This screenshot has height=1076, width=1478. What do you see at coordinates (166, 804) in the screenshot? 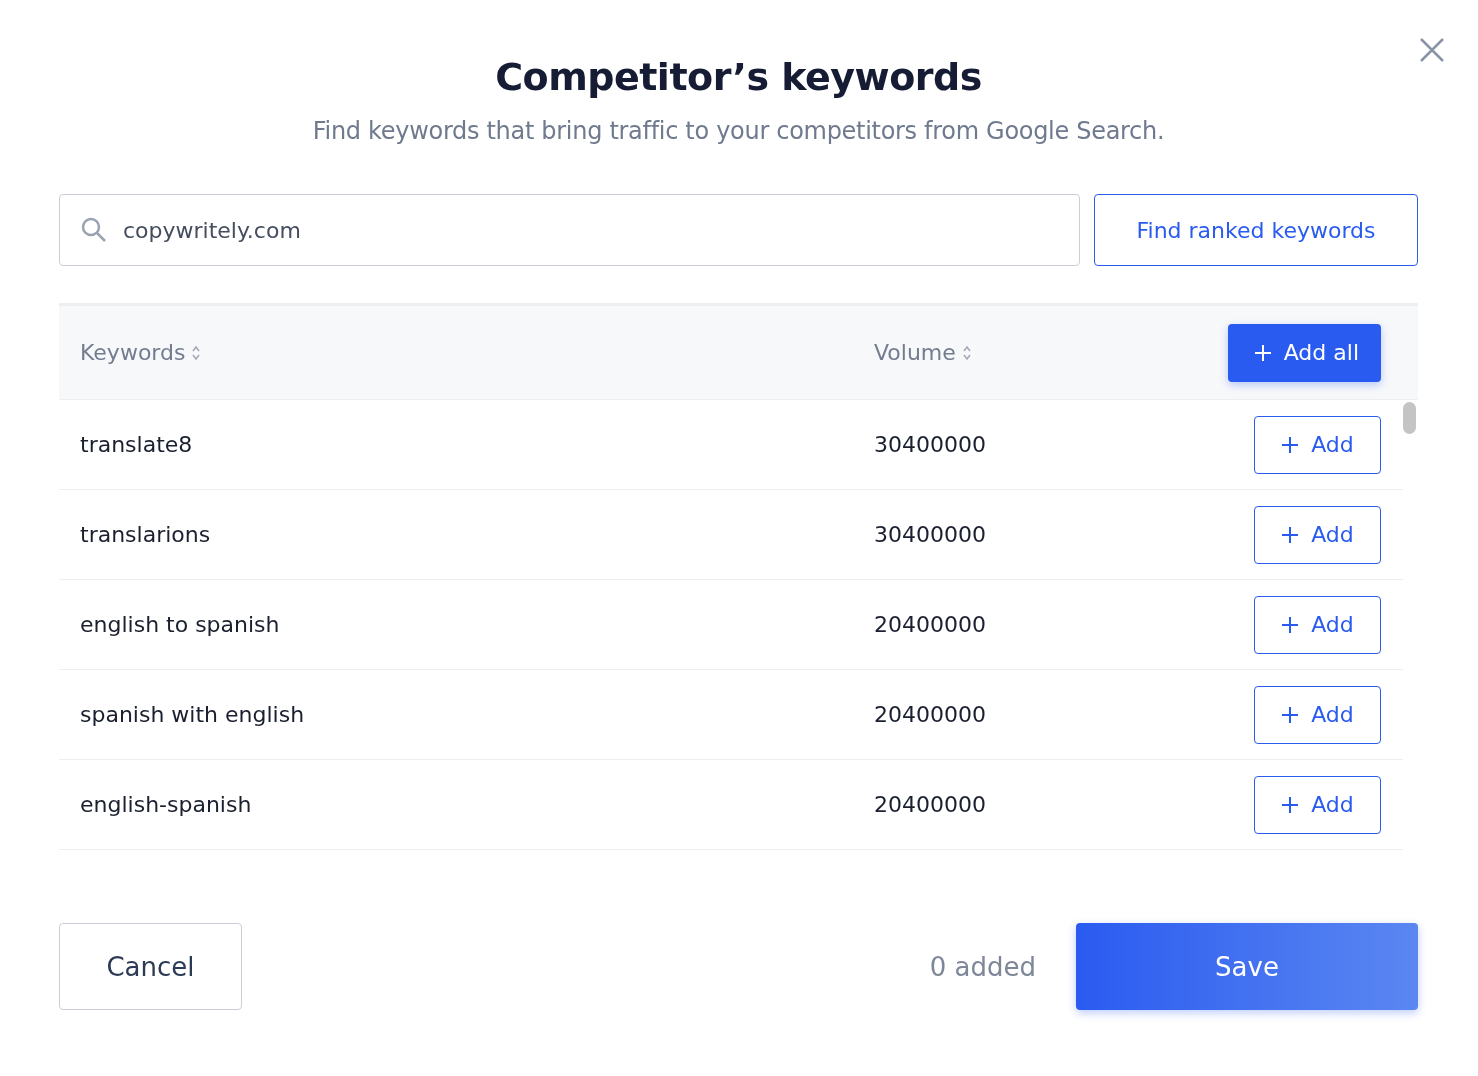
I see `keyword-cell-text: english-spanish` at bounding box center [166, 804].